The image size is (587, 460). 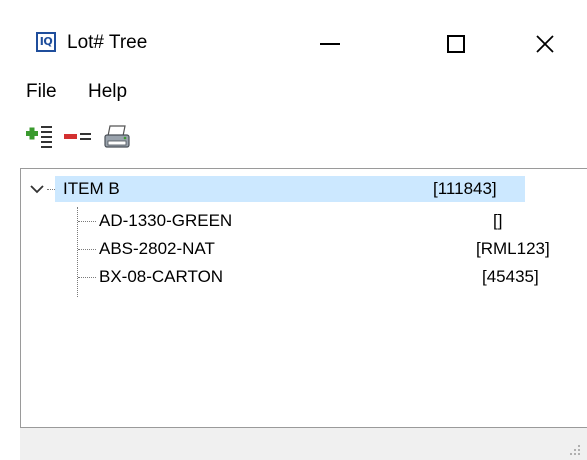 I want to click on maximize-icon, so click(x=456, y=44).